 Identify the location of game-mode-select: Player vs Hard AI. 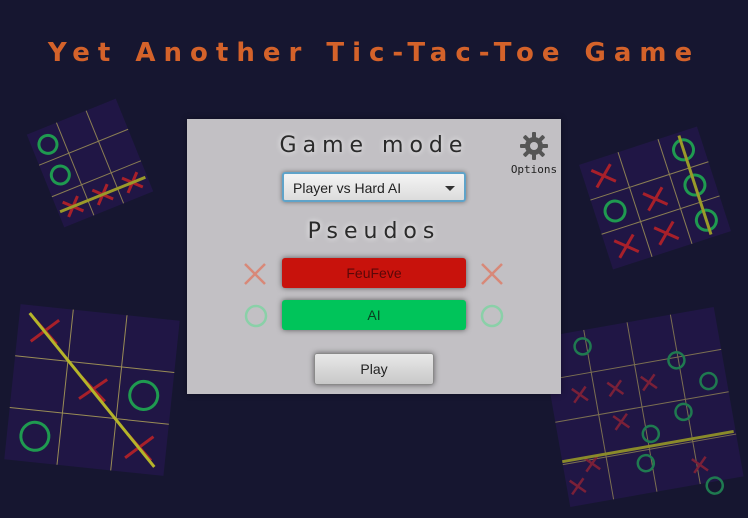
(374, 187).